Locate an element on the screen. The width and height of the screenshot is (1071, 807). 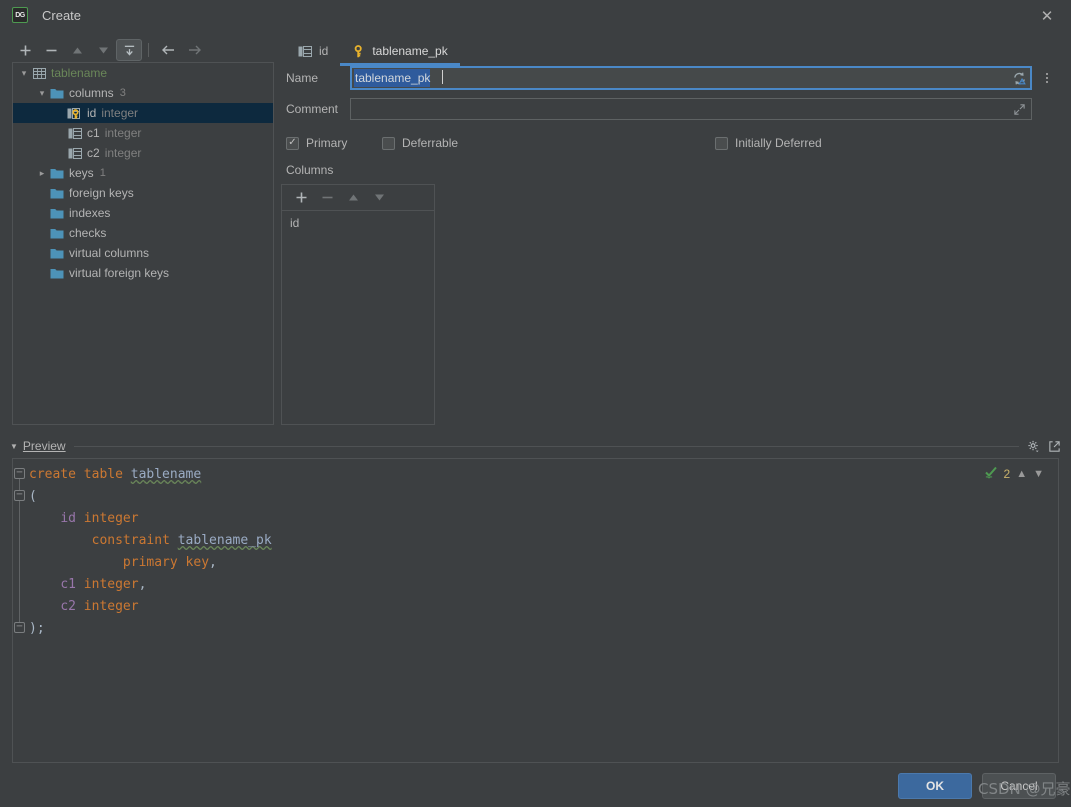
sql-column-c1: c1 is located at coordinates (68, 584).